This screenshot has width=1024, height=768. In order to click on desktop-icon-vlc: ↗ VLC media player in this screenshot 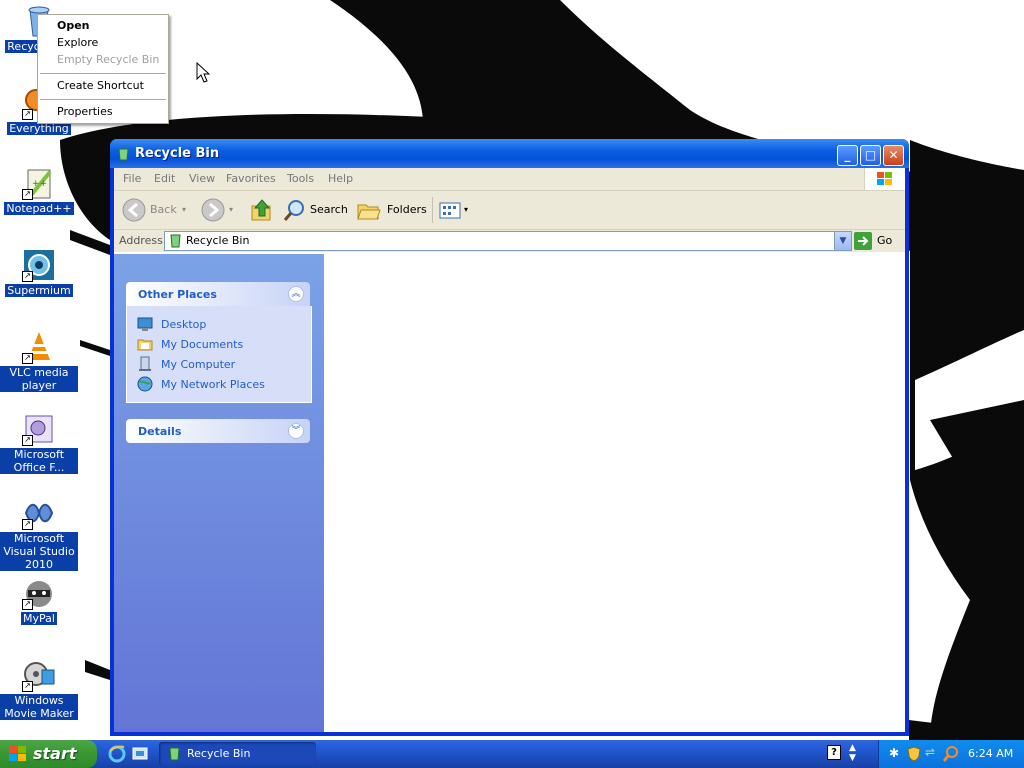, I will do `click(39, 361)`.